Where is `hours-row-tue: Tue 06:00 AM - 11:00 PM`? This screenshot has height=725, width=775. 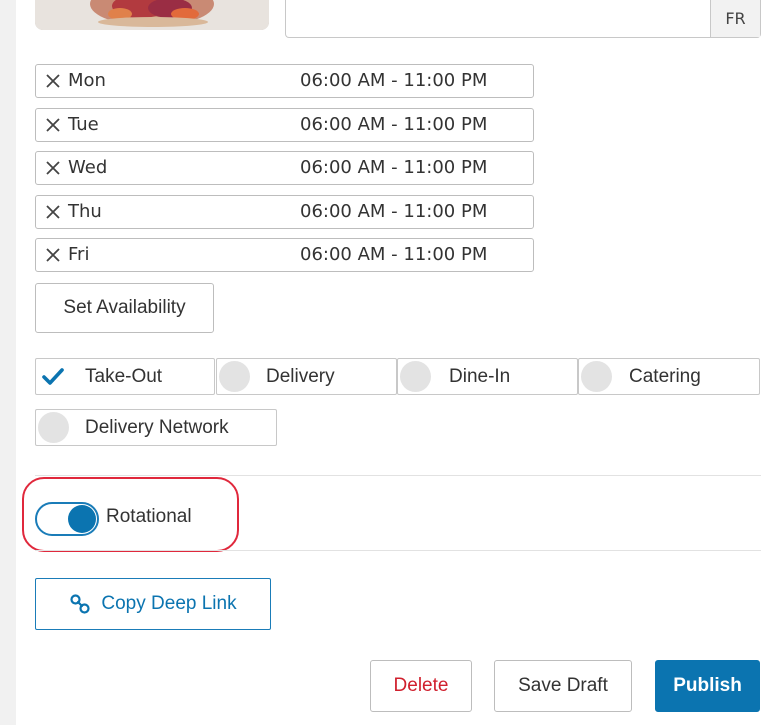 hours-row-tue: Tue 06:00 AM - 11:00 PM is located at coordinates (284, 125).